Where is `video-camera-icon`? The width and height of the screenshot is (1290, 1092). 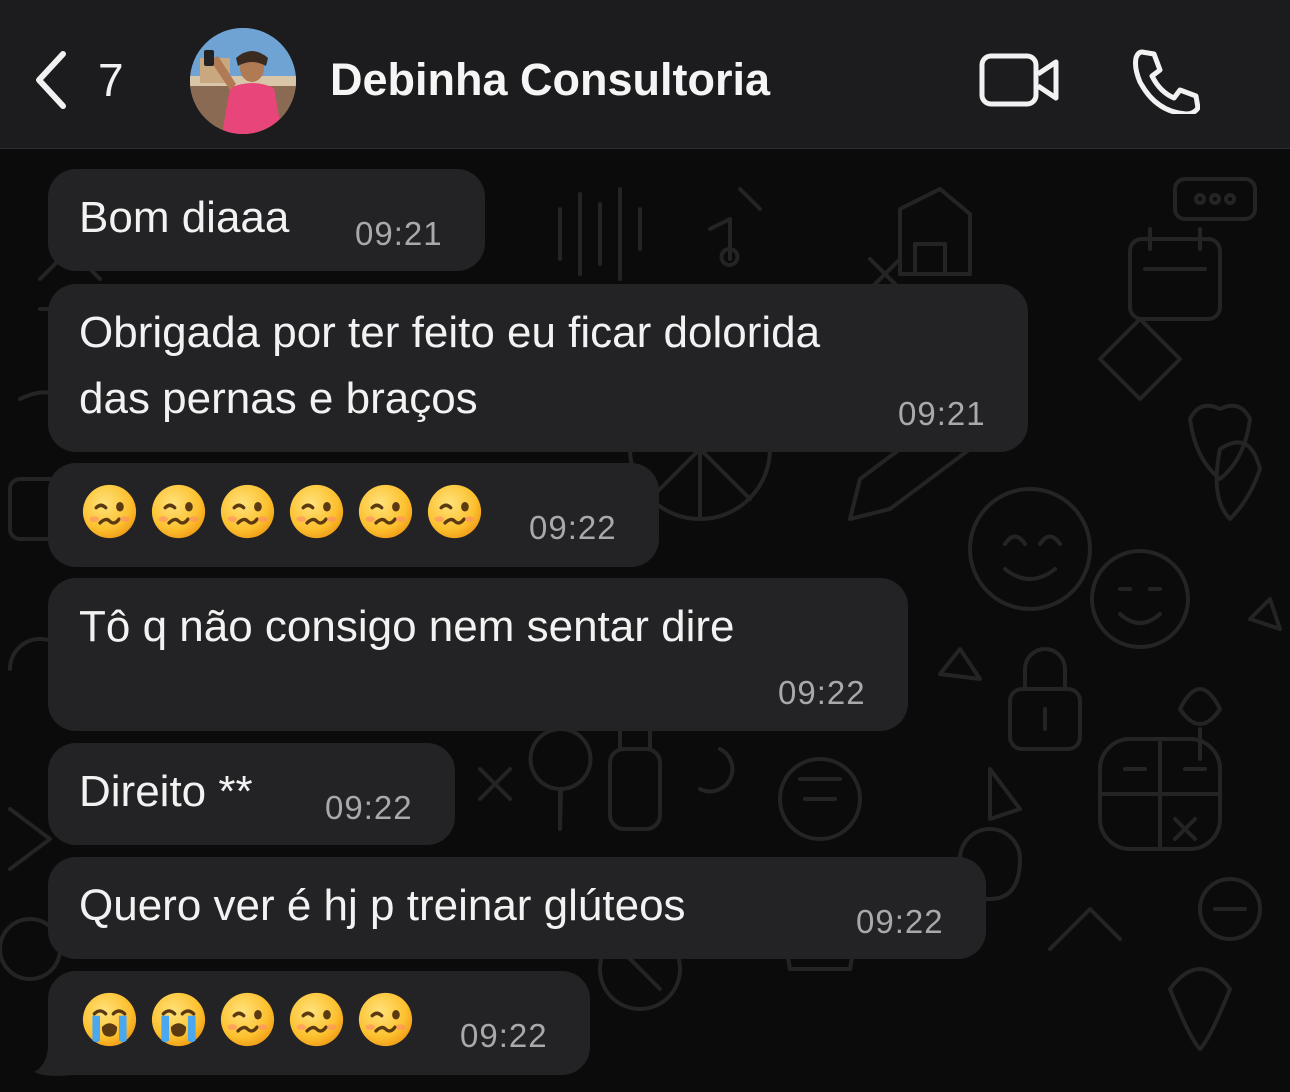 video-camera-icon is located at coordinates (1019, 80).